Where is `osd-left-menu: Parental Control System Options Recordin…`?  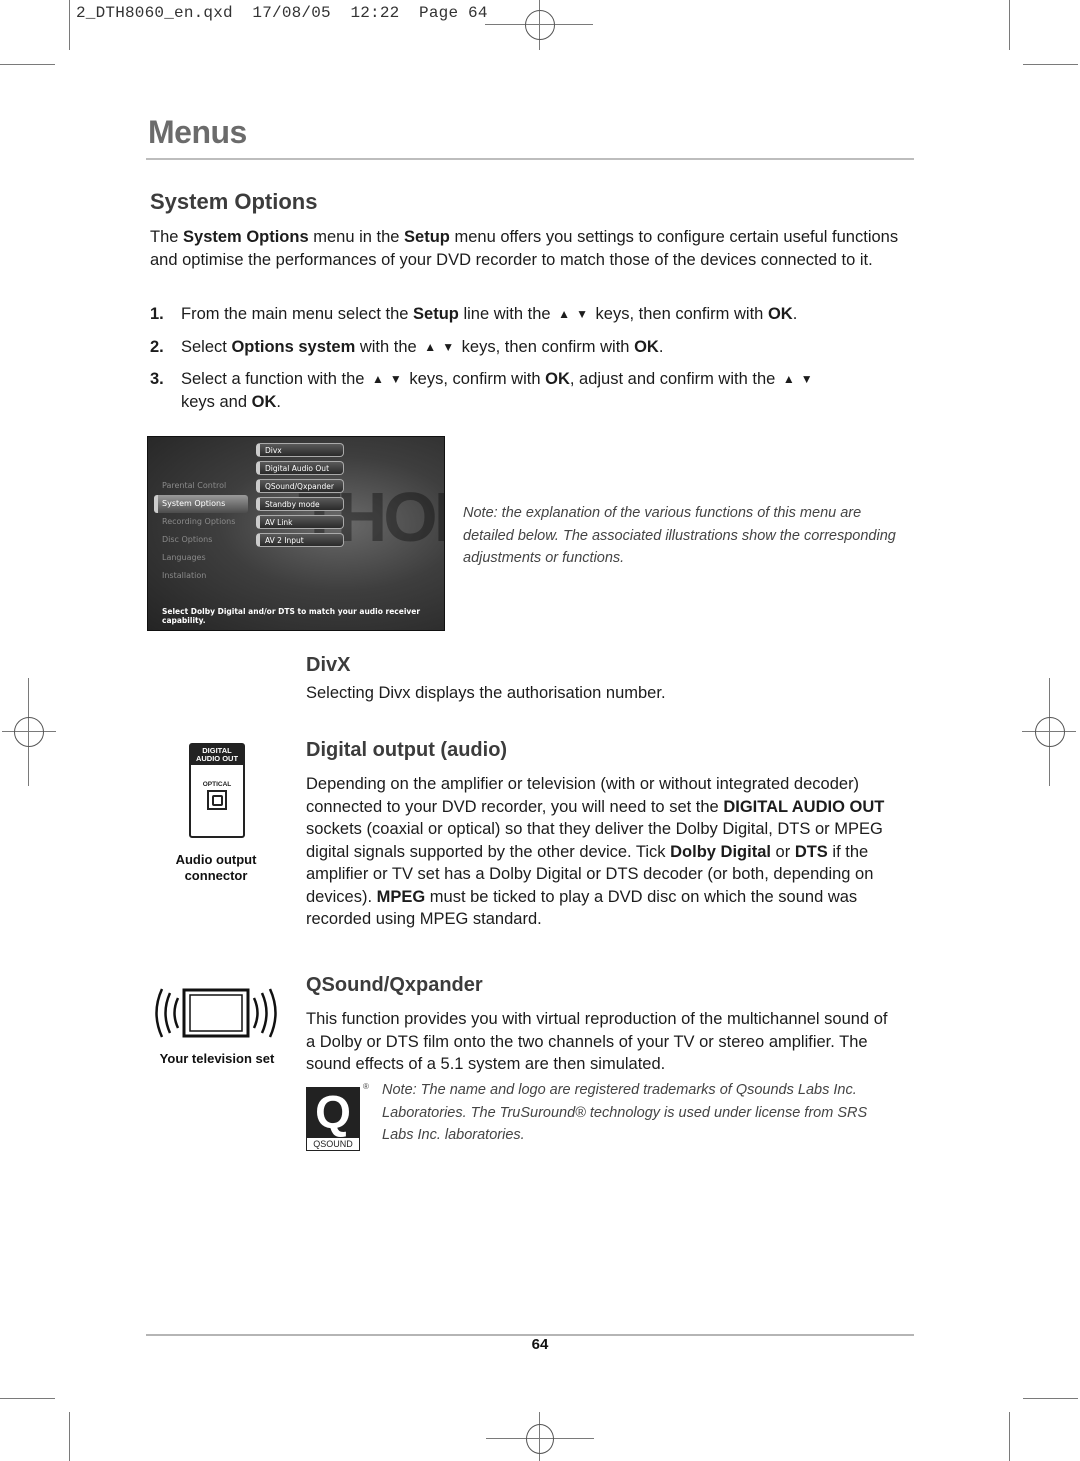
osd-left-menu: Parental Control System Options Recordin… is located at coordinates (201, 531).